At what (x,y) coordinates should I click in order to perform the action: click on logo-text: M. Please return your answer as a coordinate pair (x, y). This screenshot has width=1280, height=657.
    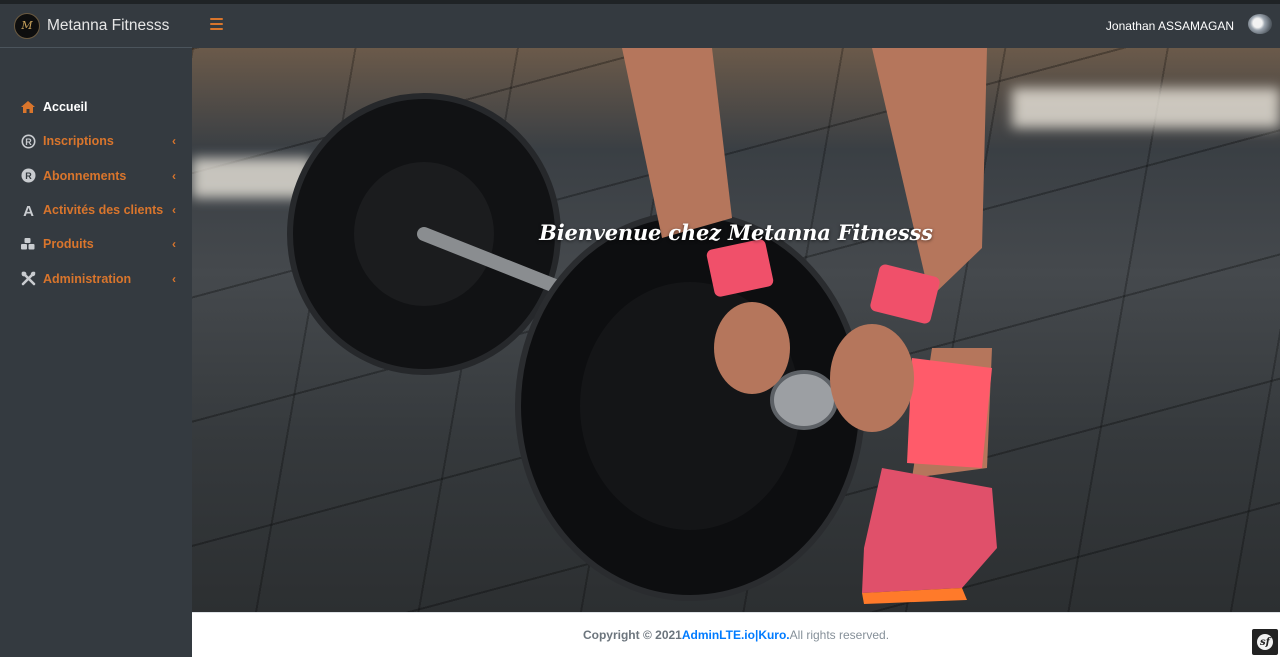
    Looking at the image, I should click on (27, 25).